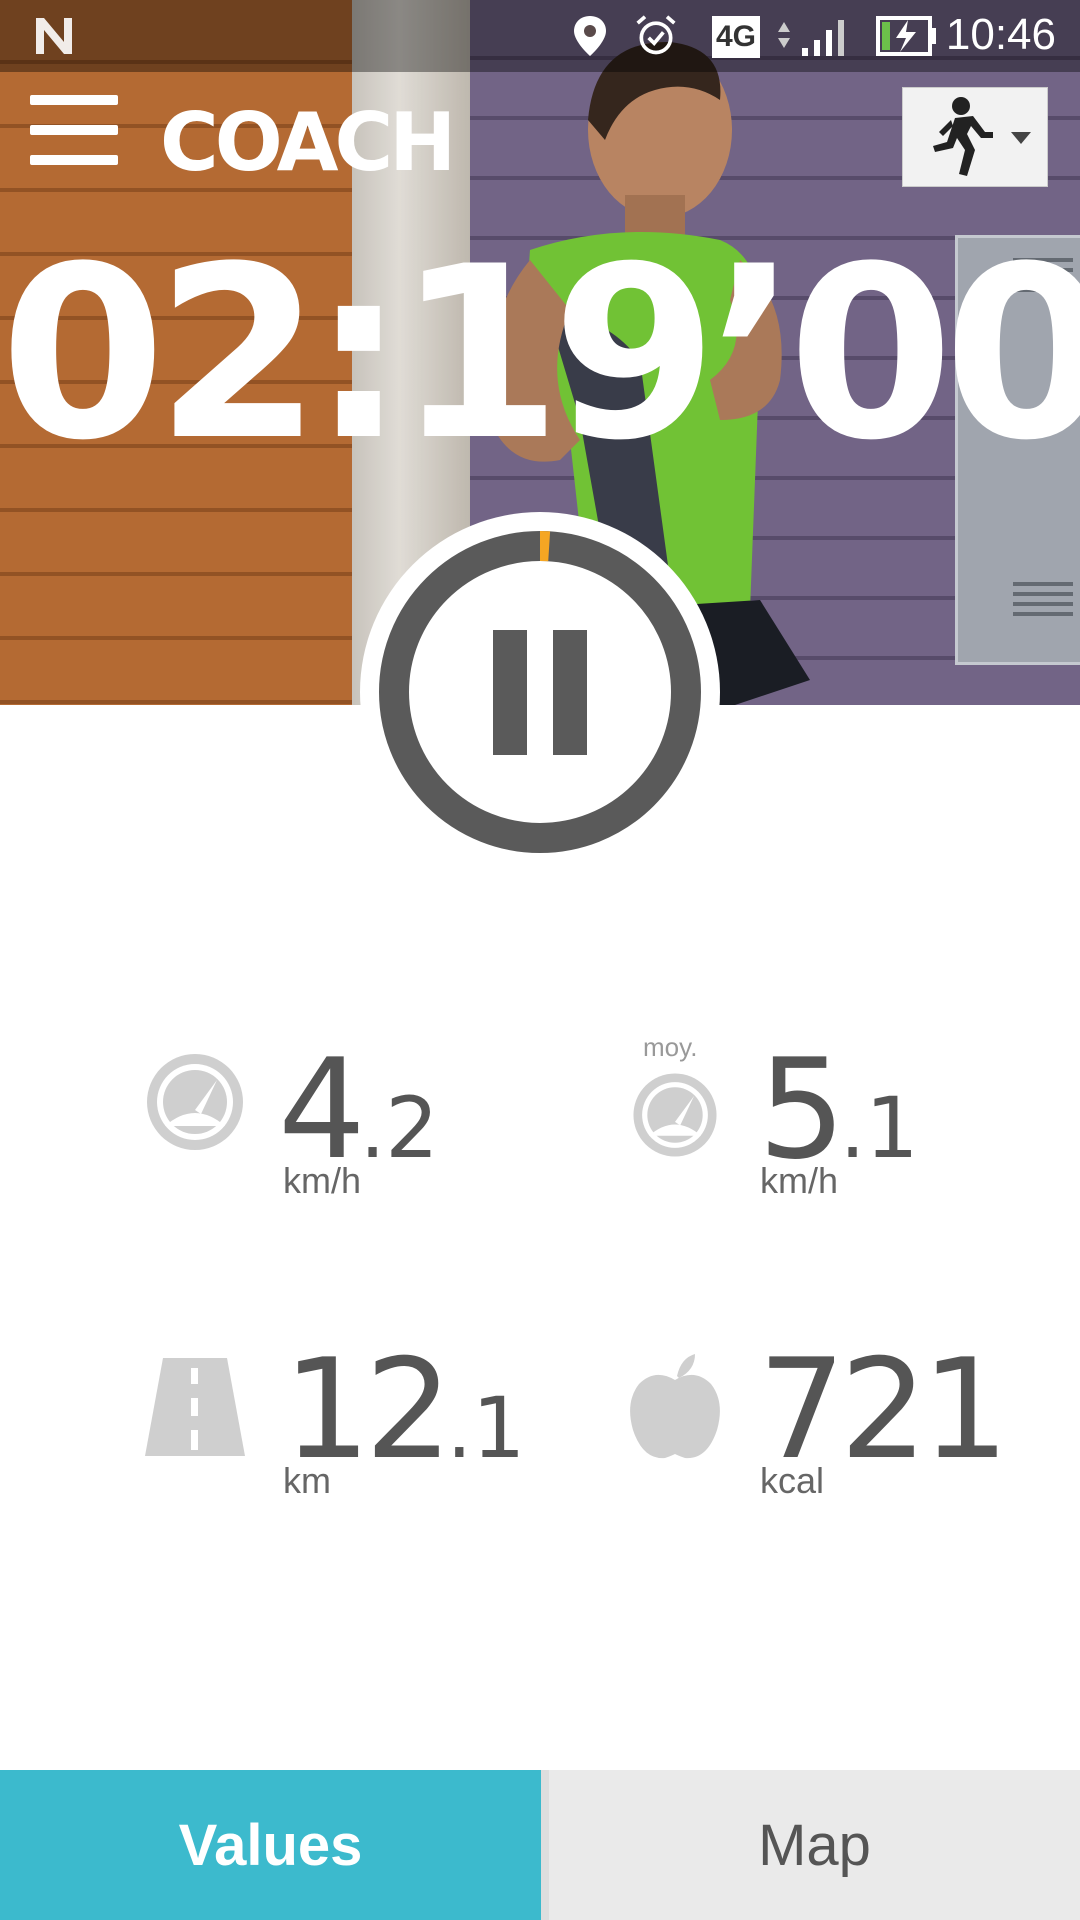 The height and width of the screenshot is (1920, 1080). Describe the element at coordinates (74, 137) in the screenshot. I see `menu-button` at that location.